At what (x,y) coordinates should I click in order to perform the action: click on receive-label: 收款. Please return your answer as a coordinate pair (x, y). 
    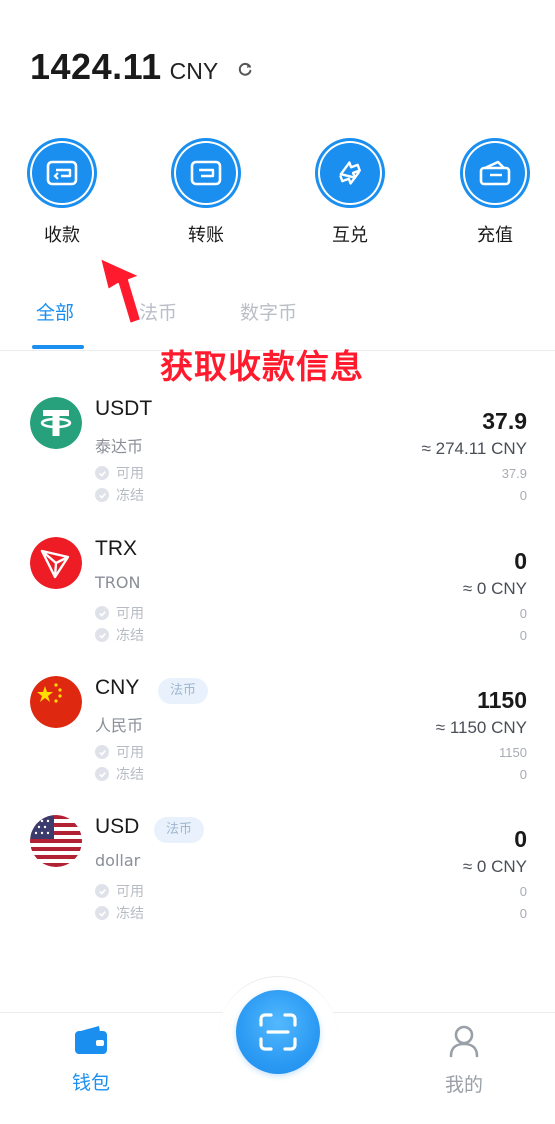
    Looking at the image, I should click on (62, 235).